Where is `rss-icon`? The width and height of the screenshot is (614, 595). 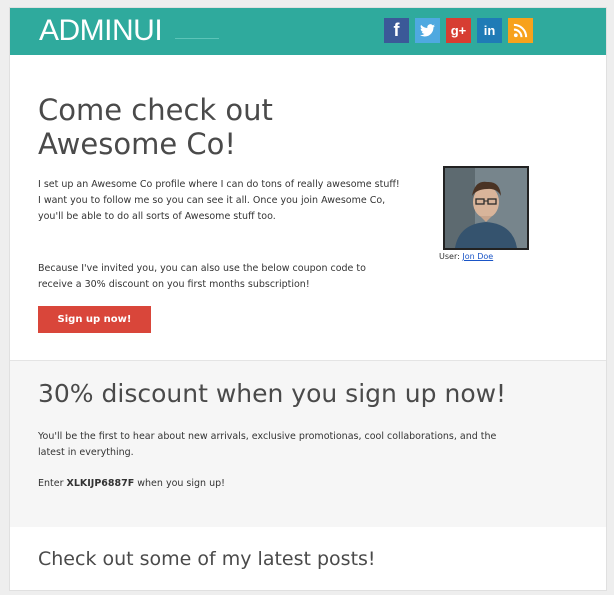
rss-icon is located at coordinates (520, 30).